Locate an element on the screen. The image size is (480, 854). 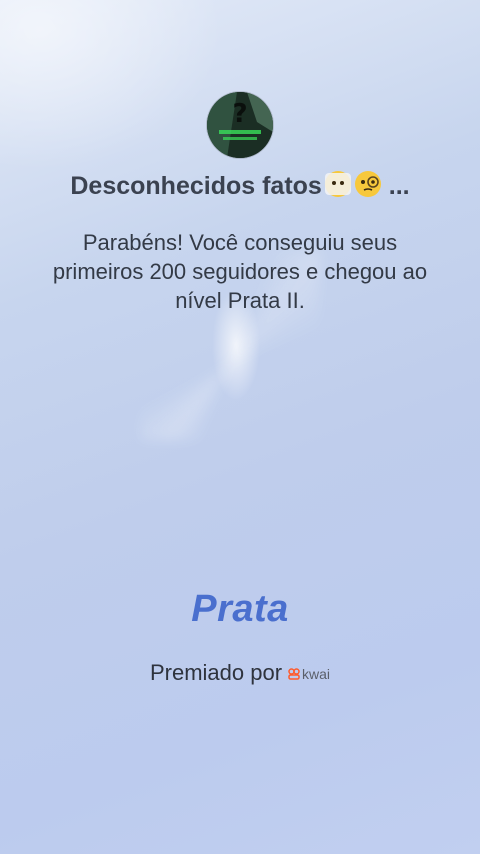
creator-avatar: ? is located at coordinates (240, 125).